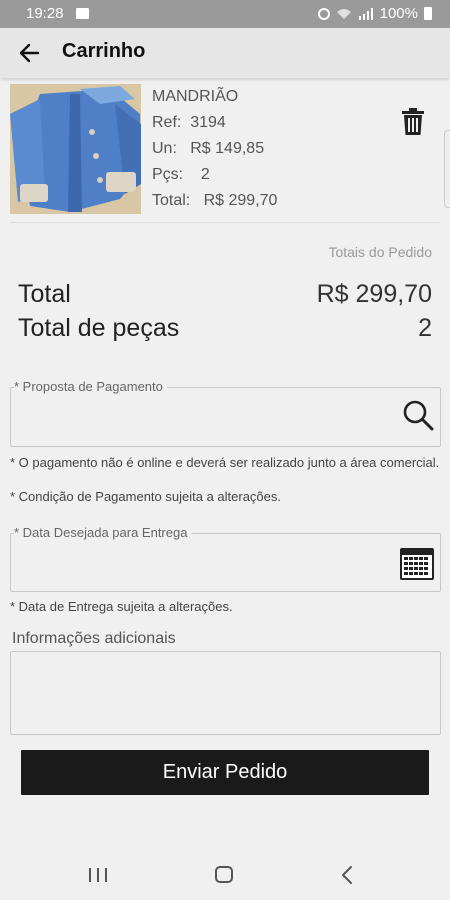 Image resolution: width=450 pixels, height=900 pixels. What do you see at coordinates (104, 51) in the screenshot?
I see `page-title: Carrinho` at bounding box center [104, 51].